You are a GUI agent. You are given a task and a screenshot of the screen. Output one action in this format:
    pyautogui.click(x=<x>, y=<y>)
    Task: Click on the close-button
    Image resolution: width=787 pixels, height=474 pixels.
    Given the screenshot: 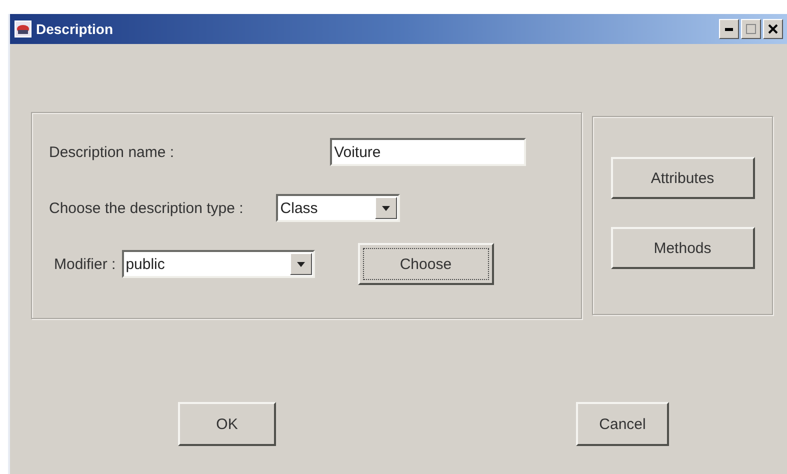 What is the action you would take?
    pyautogui.click(x=773, y=29)
    